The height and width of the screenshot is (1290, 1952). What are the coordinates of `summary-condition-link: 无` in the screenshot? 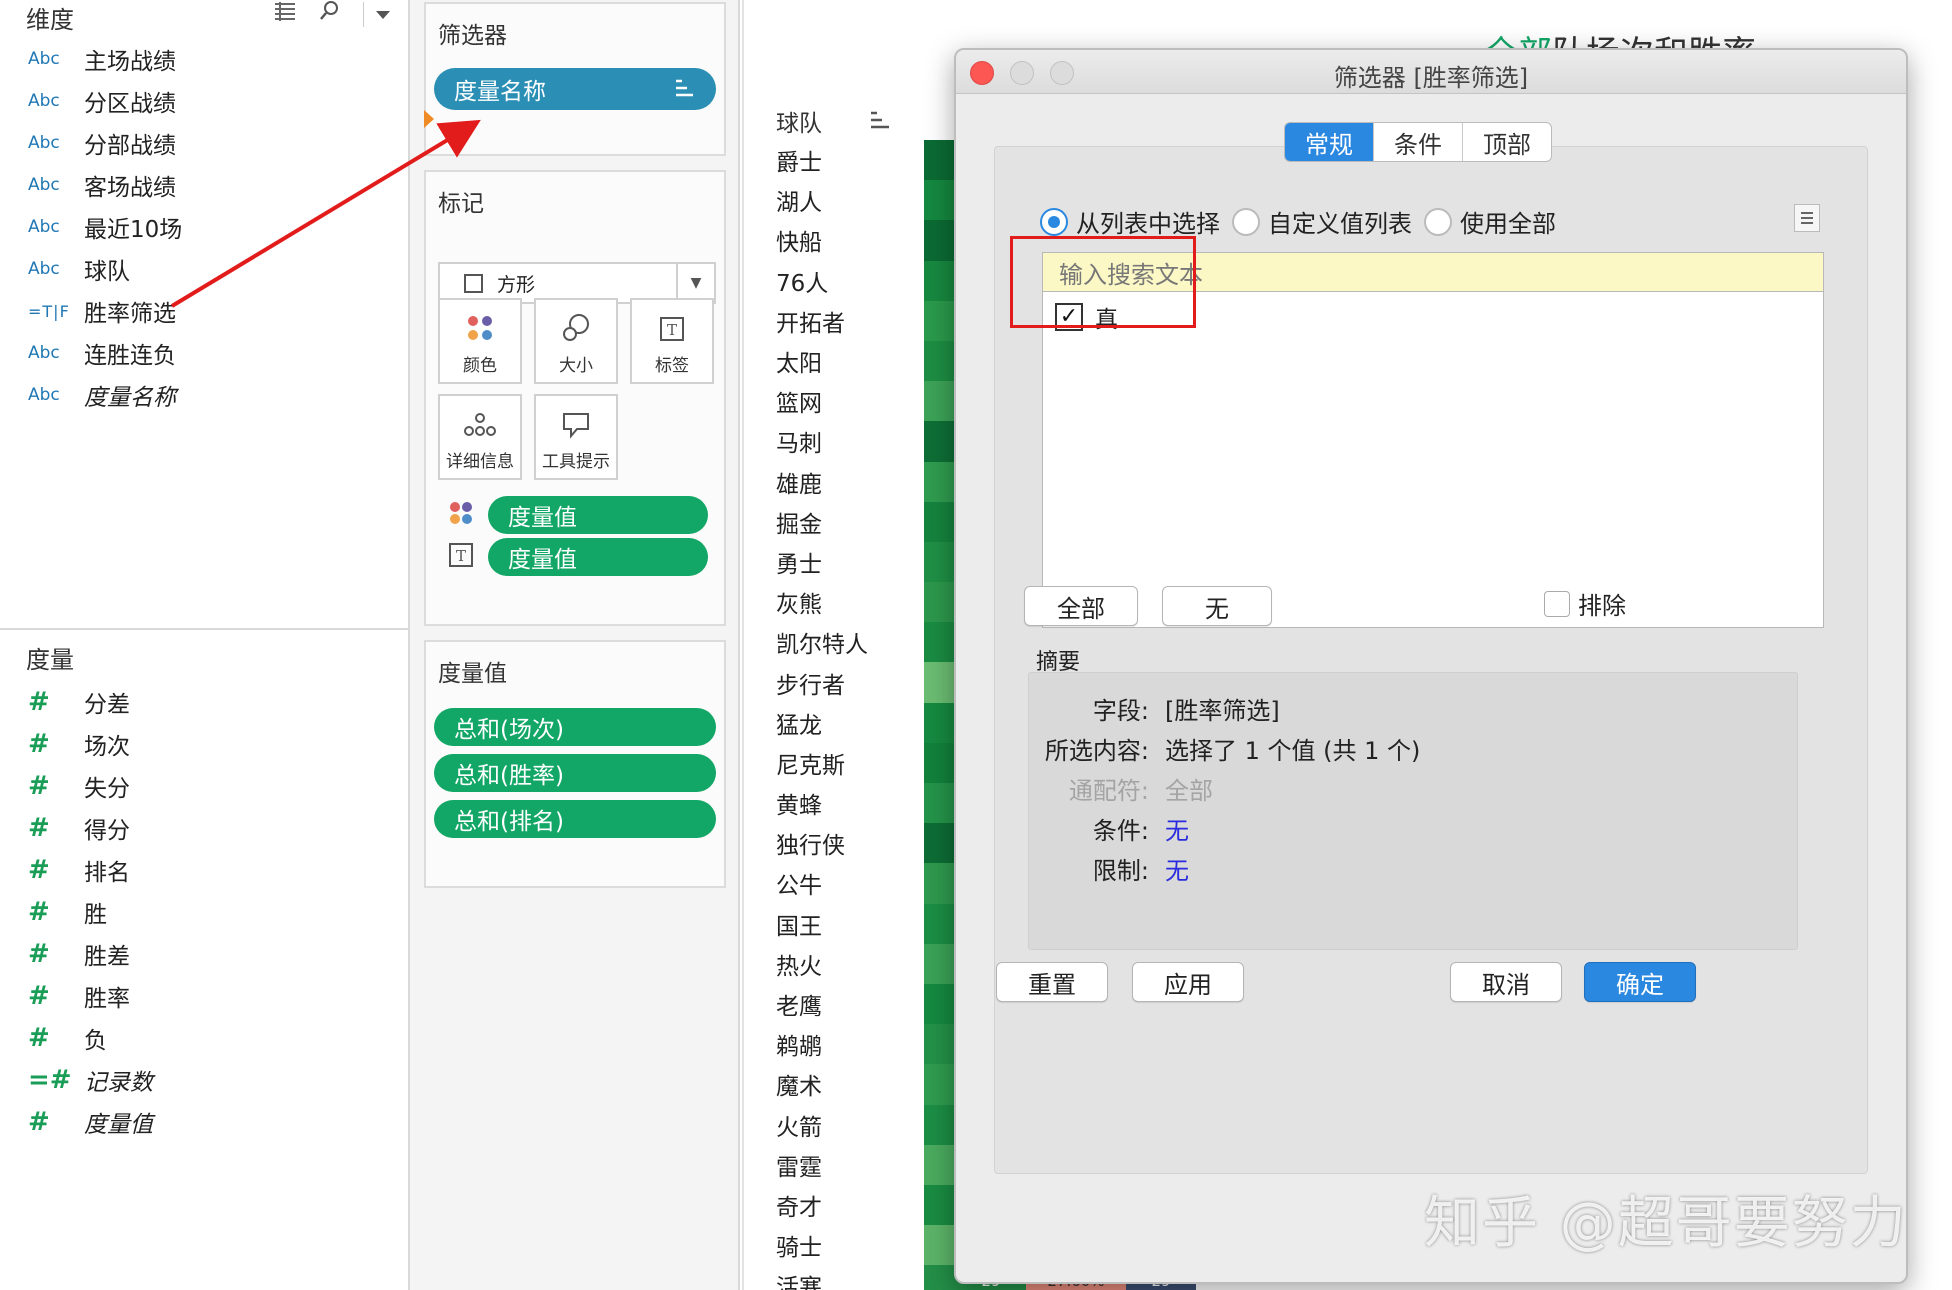 It's located at (1177, 828).